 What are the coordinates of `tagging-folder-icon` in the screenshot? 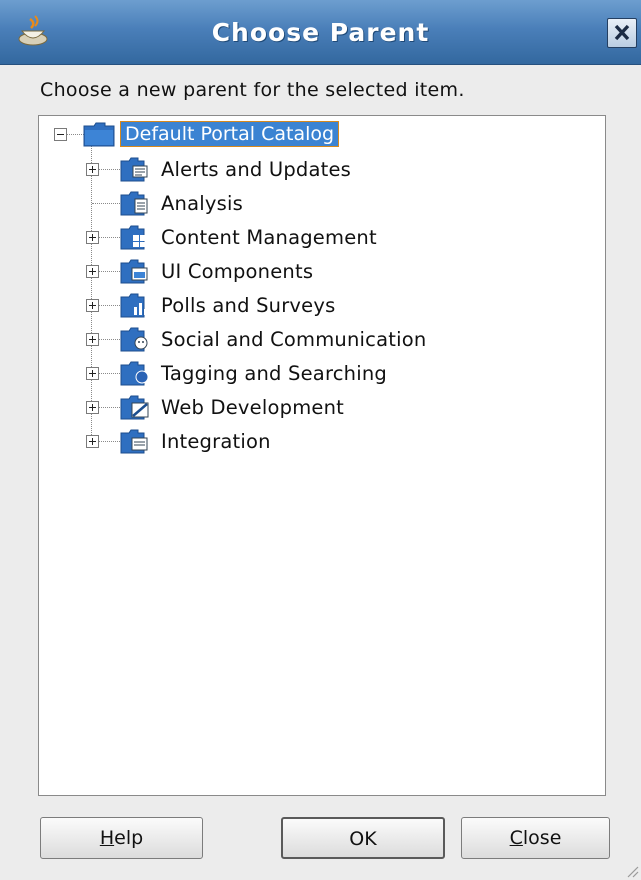 It's located at (134, 373).